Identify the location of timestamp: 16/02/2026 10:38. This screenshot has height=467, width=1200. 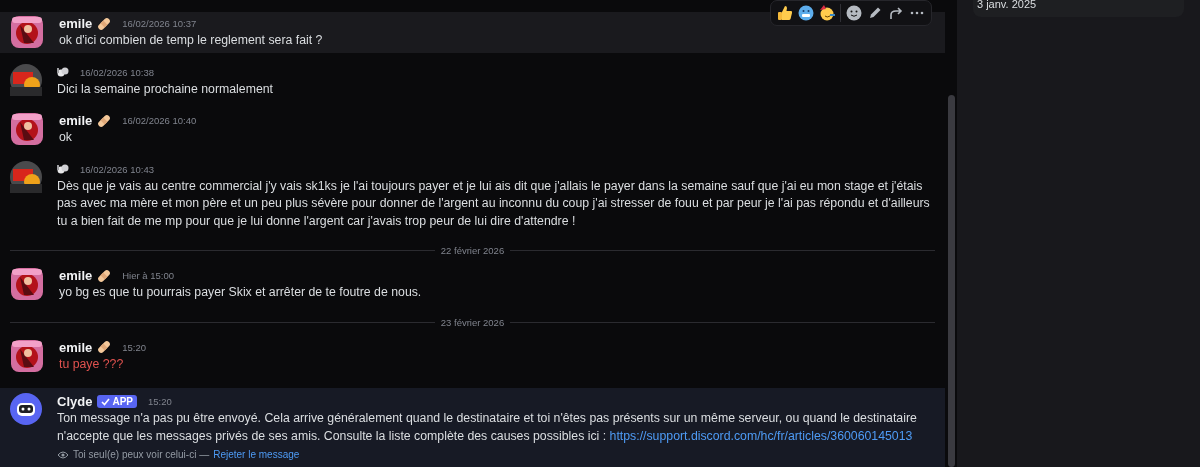
(117, 72).